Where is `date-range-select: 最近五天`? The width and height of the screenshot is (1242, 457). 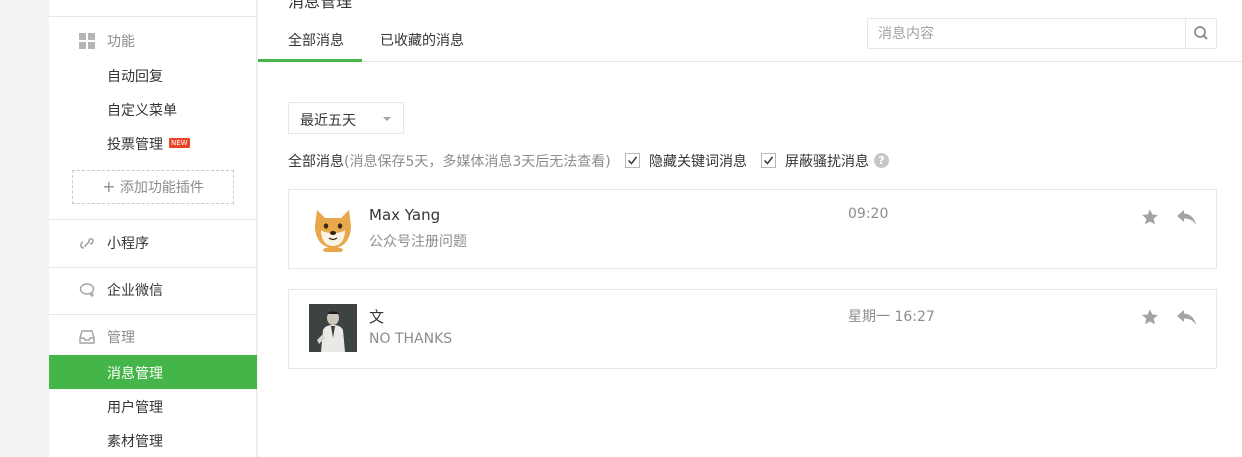
date-range-select: 最近五天 is located at coordinates (346, 118).